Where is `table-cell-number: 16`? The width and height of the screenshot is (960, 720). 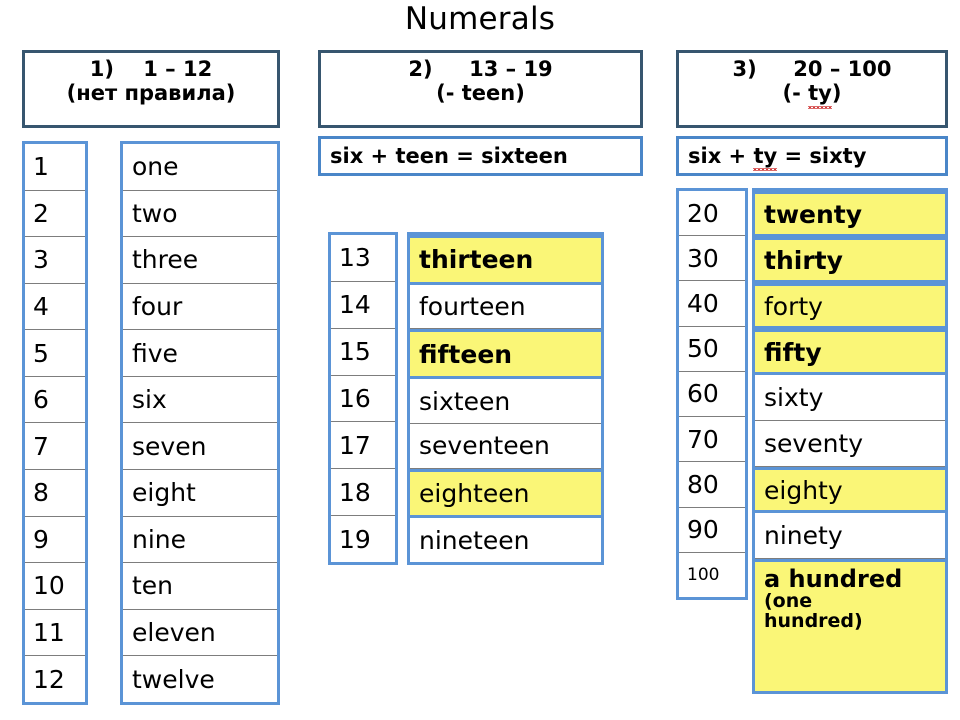 table-cell-number: 16 is located at coordinates (363, 399).